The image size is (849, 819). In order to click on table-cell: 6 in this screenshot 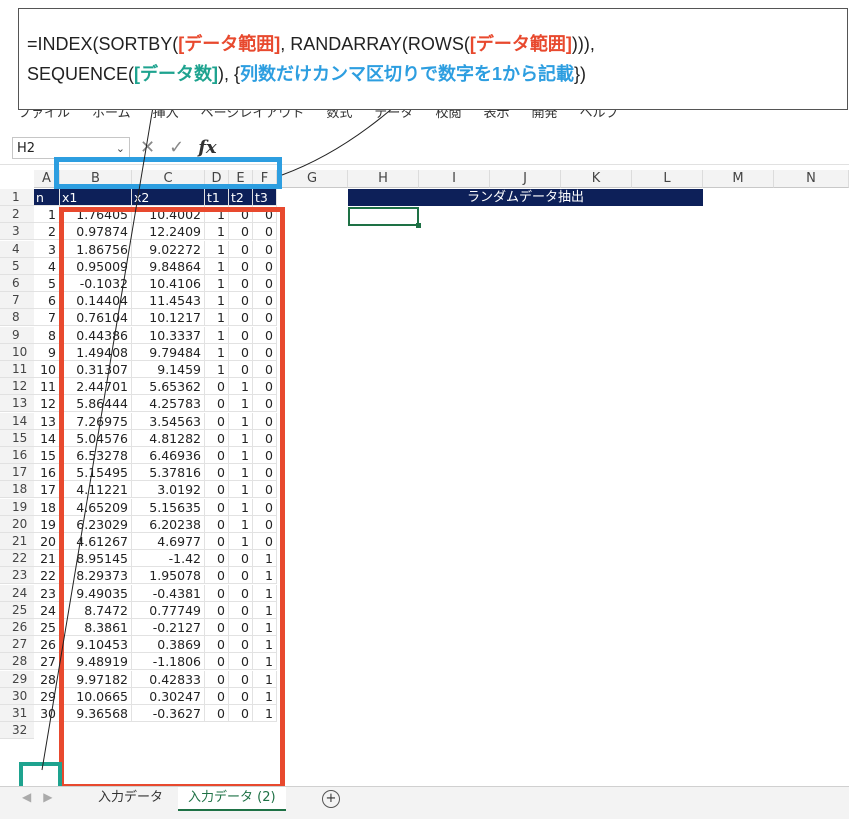, I will do `click(47, 301)`.